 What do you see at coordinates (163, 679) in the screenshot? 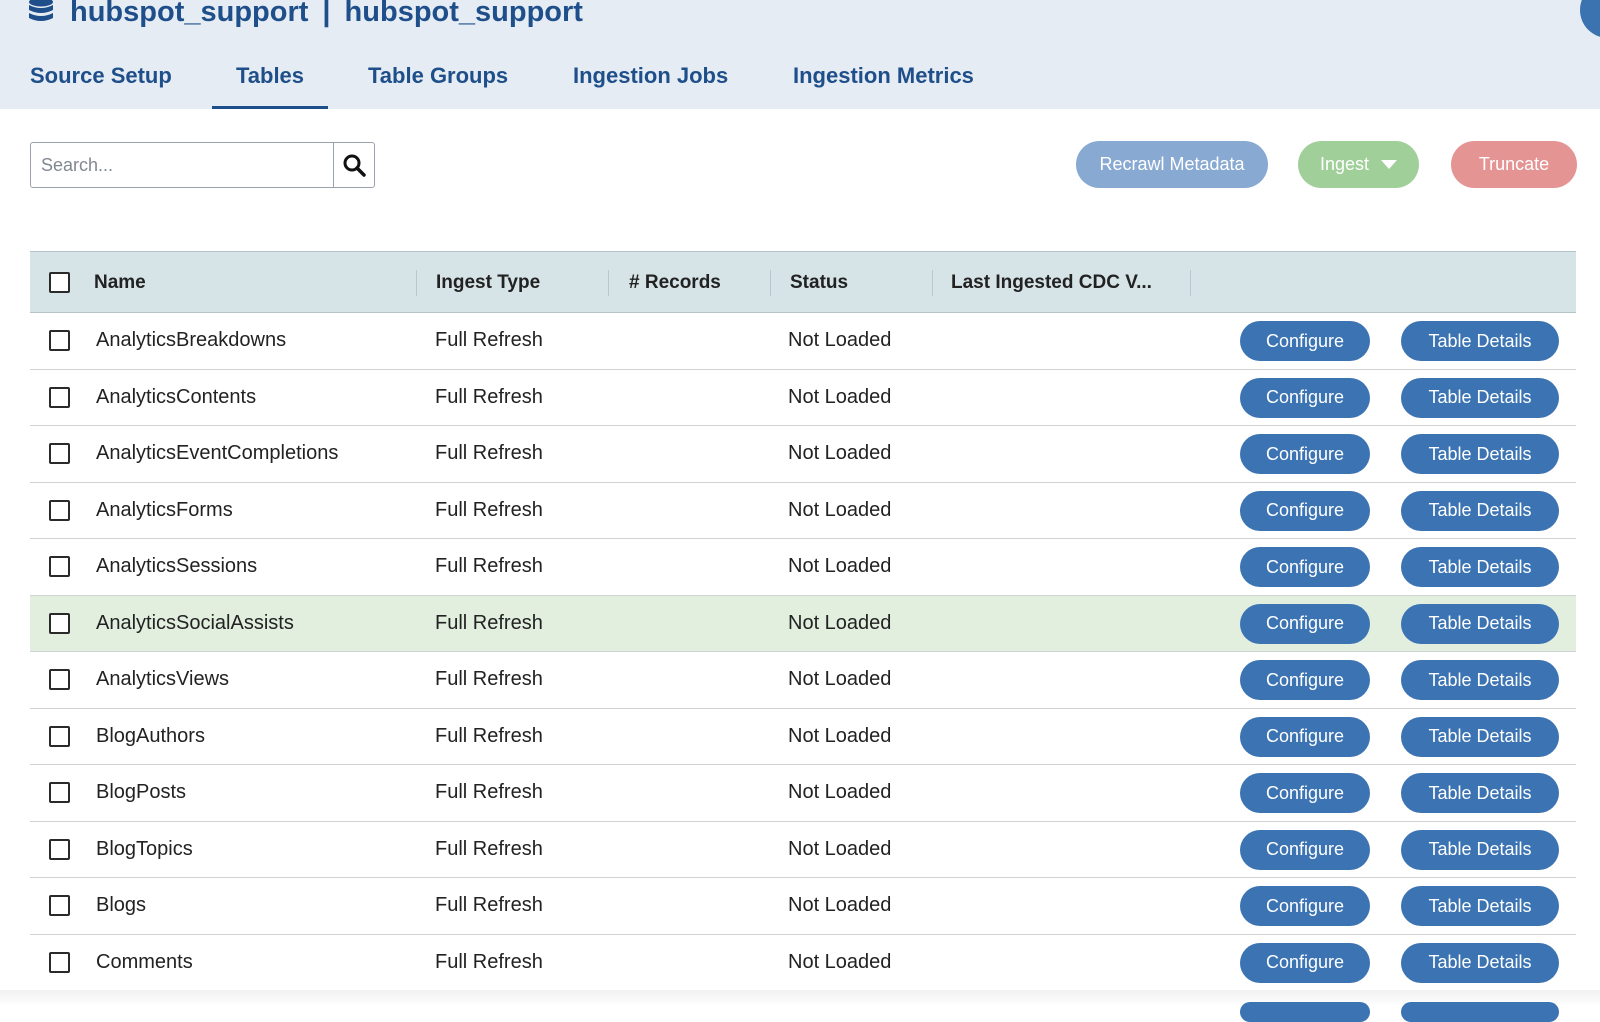
I see `cell-table-name: AnalyticsViews` at bounding box center [163, 679].